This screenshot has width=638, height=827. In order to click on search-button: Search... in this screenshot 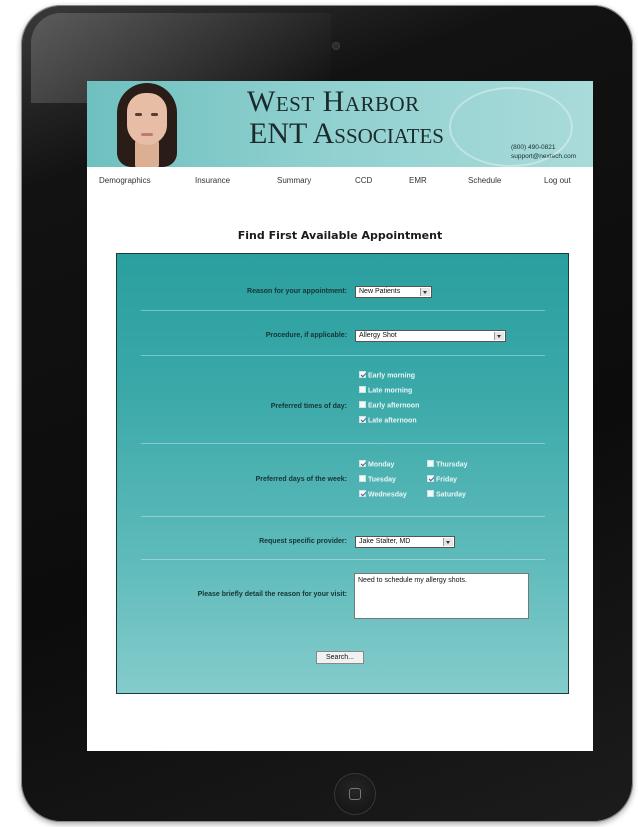, I will do `click(340, 657)`.